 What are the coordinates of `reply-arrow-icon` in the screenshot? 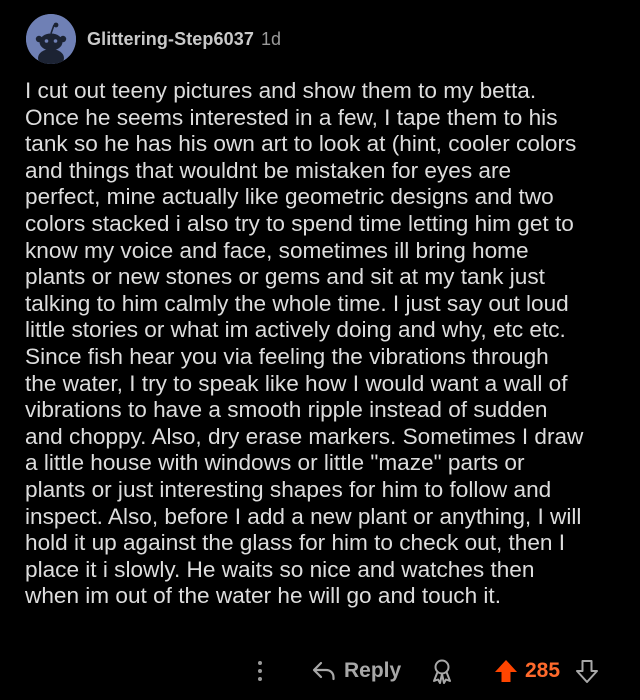 It's located at (323, 671).